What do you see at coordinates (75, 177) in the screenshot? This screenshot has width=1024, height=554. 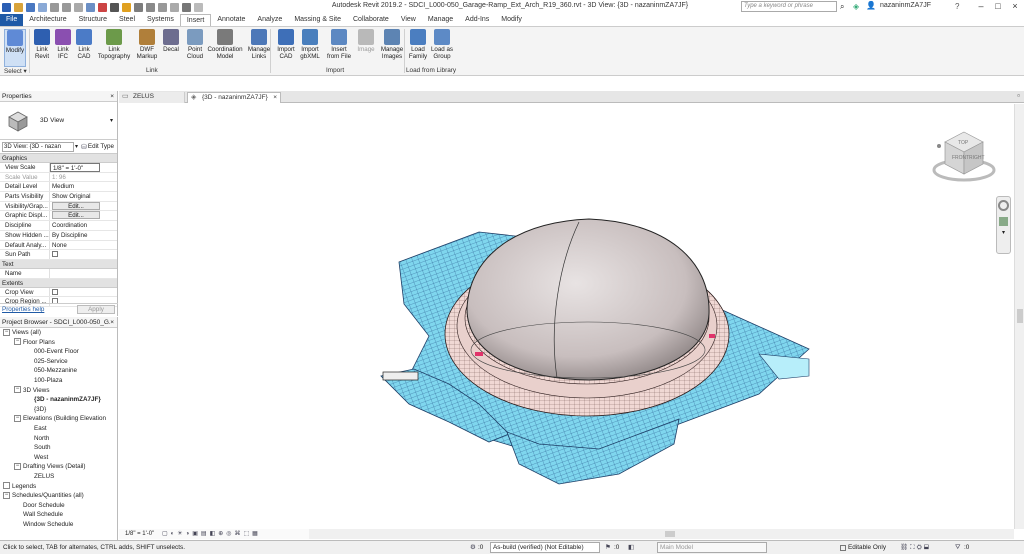 I see `property-value: 1: 96` at bounding box center [75, 177].